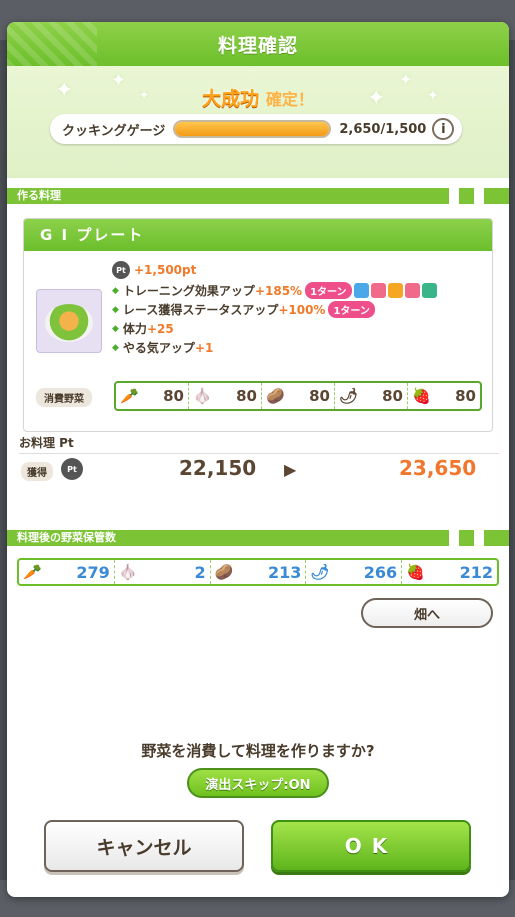 Image resolution: width=515 pixels, height=917 pixels. I want to click on power-stat-icon, so click(395, 290).